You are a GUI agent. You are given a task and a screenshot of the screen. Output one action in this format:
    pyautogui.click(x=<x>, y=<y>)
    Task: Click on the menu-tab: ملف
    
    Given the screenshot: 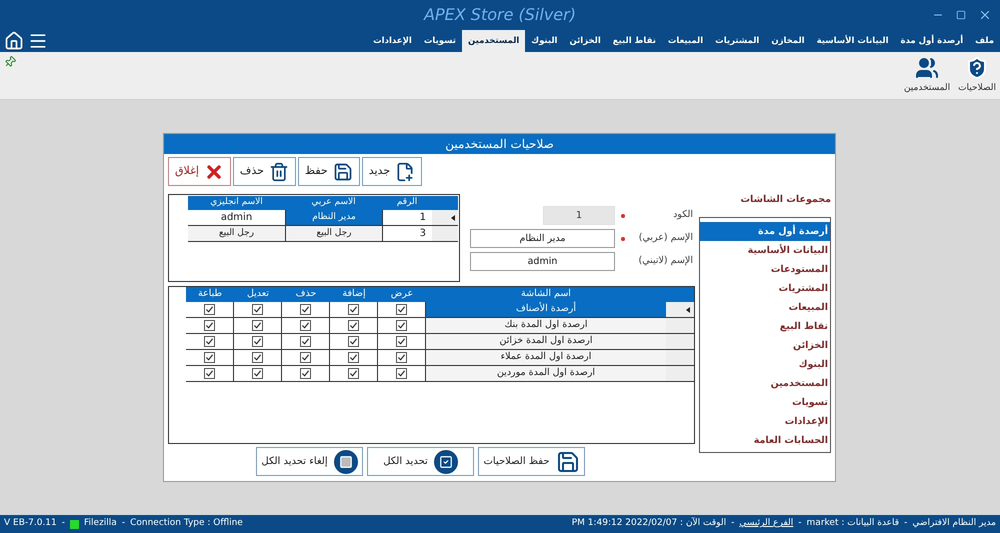 What is the action you would take?
    pyautogui.click(x=984, y=41)
    